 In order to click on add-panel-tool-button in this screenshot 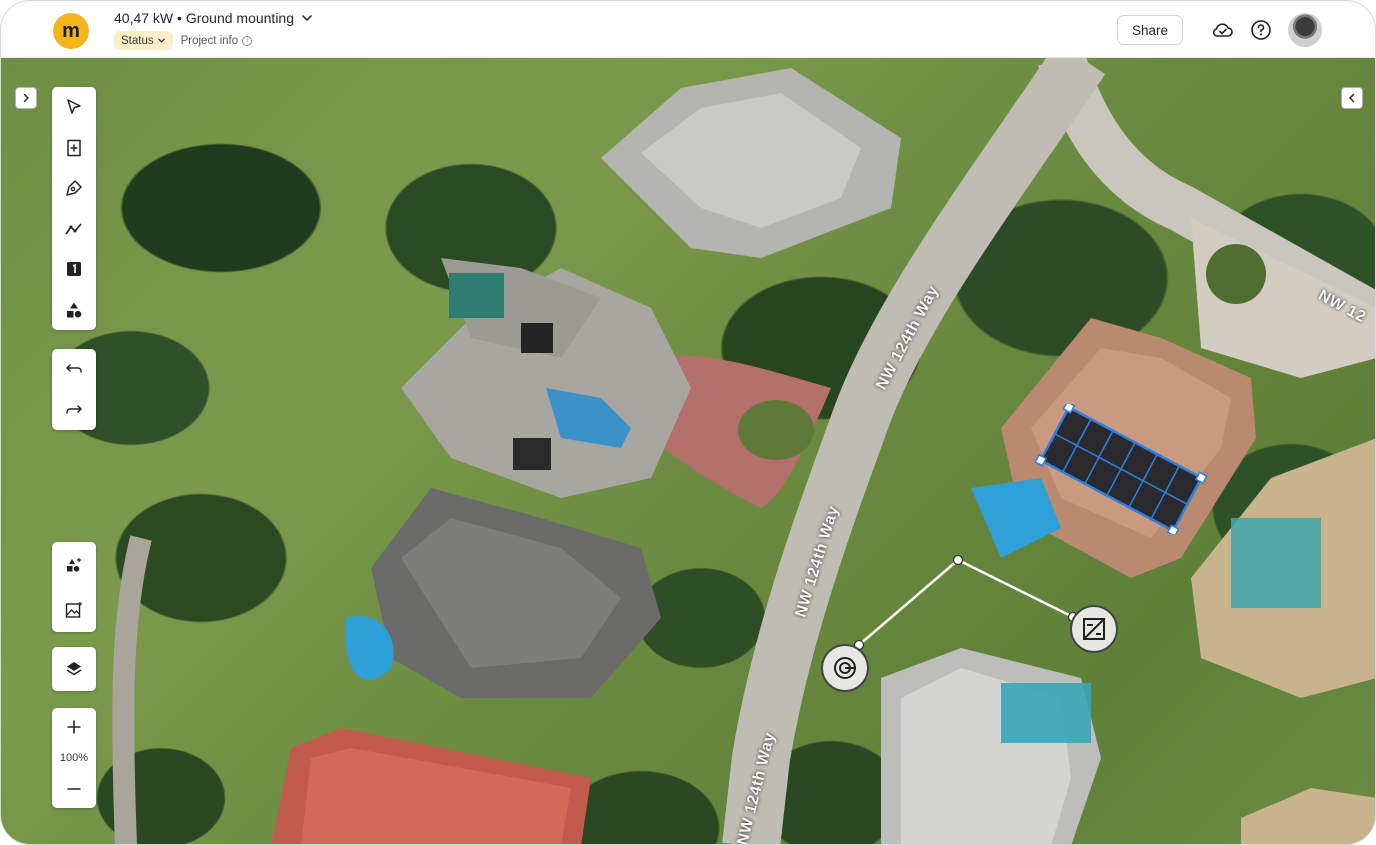, I will do `click(74, 148)`.